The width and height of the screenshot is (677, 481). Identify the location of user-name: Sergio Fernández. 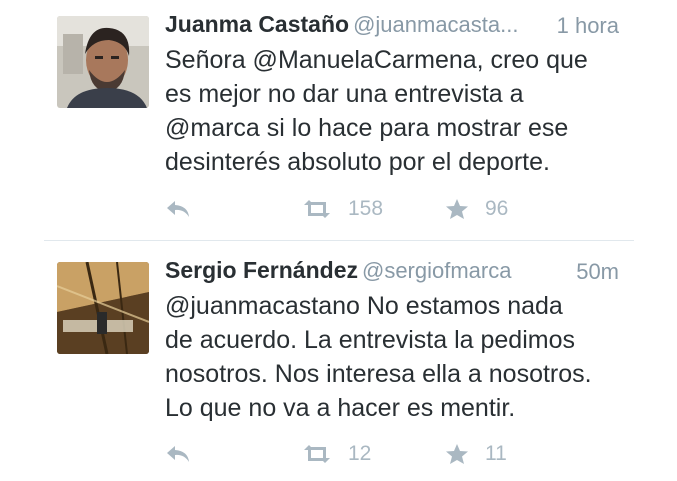
(261, 270).